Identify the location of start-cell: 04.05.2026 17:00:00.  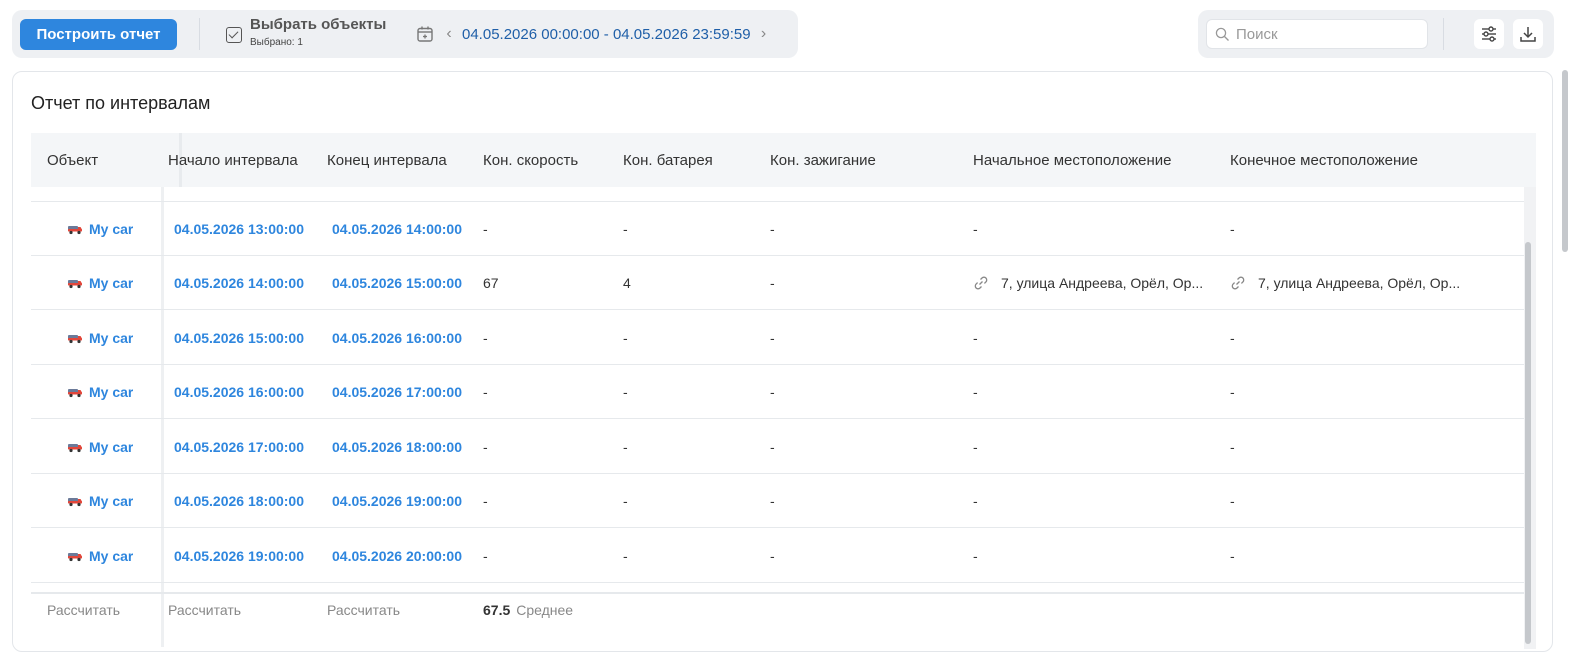
(239, 447).